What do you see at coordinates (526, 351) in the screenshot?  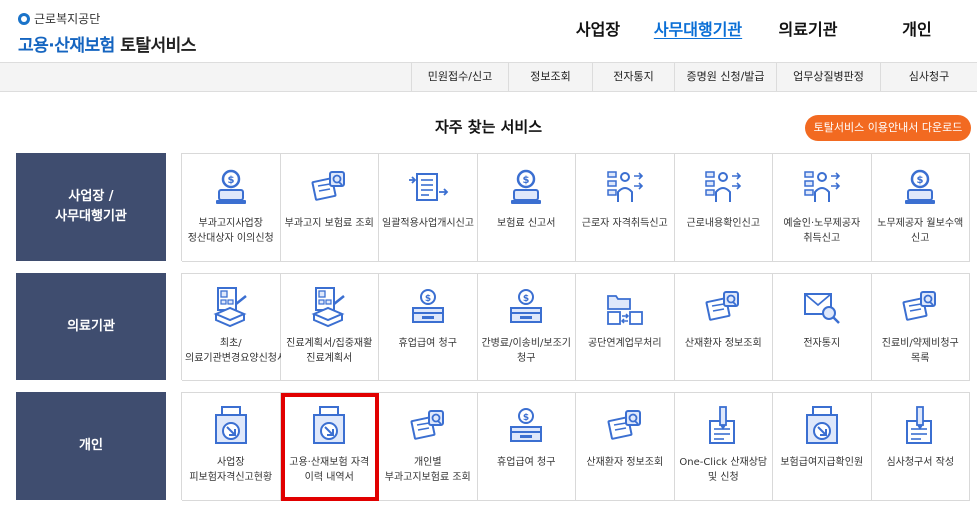 I see `service-tile-label: 간병료/이송비/보조기 청구` at bounding box center [526, 351].